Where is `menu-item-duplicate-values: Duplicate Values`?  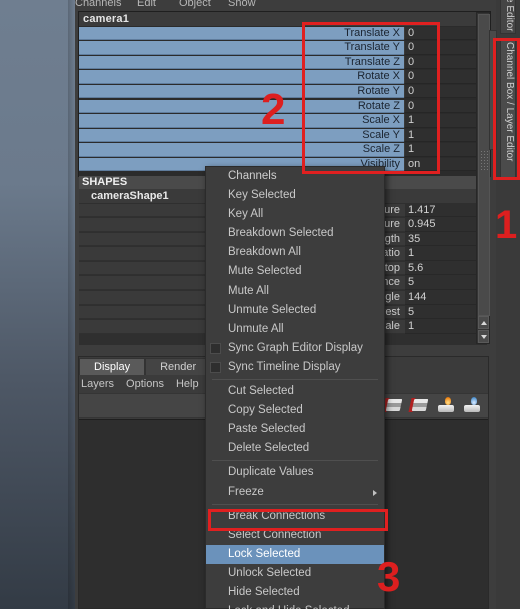
menu-item-duplicate-values: Duplicate Values is located at coordinates (295, 472).